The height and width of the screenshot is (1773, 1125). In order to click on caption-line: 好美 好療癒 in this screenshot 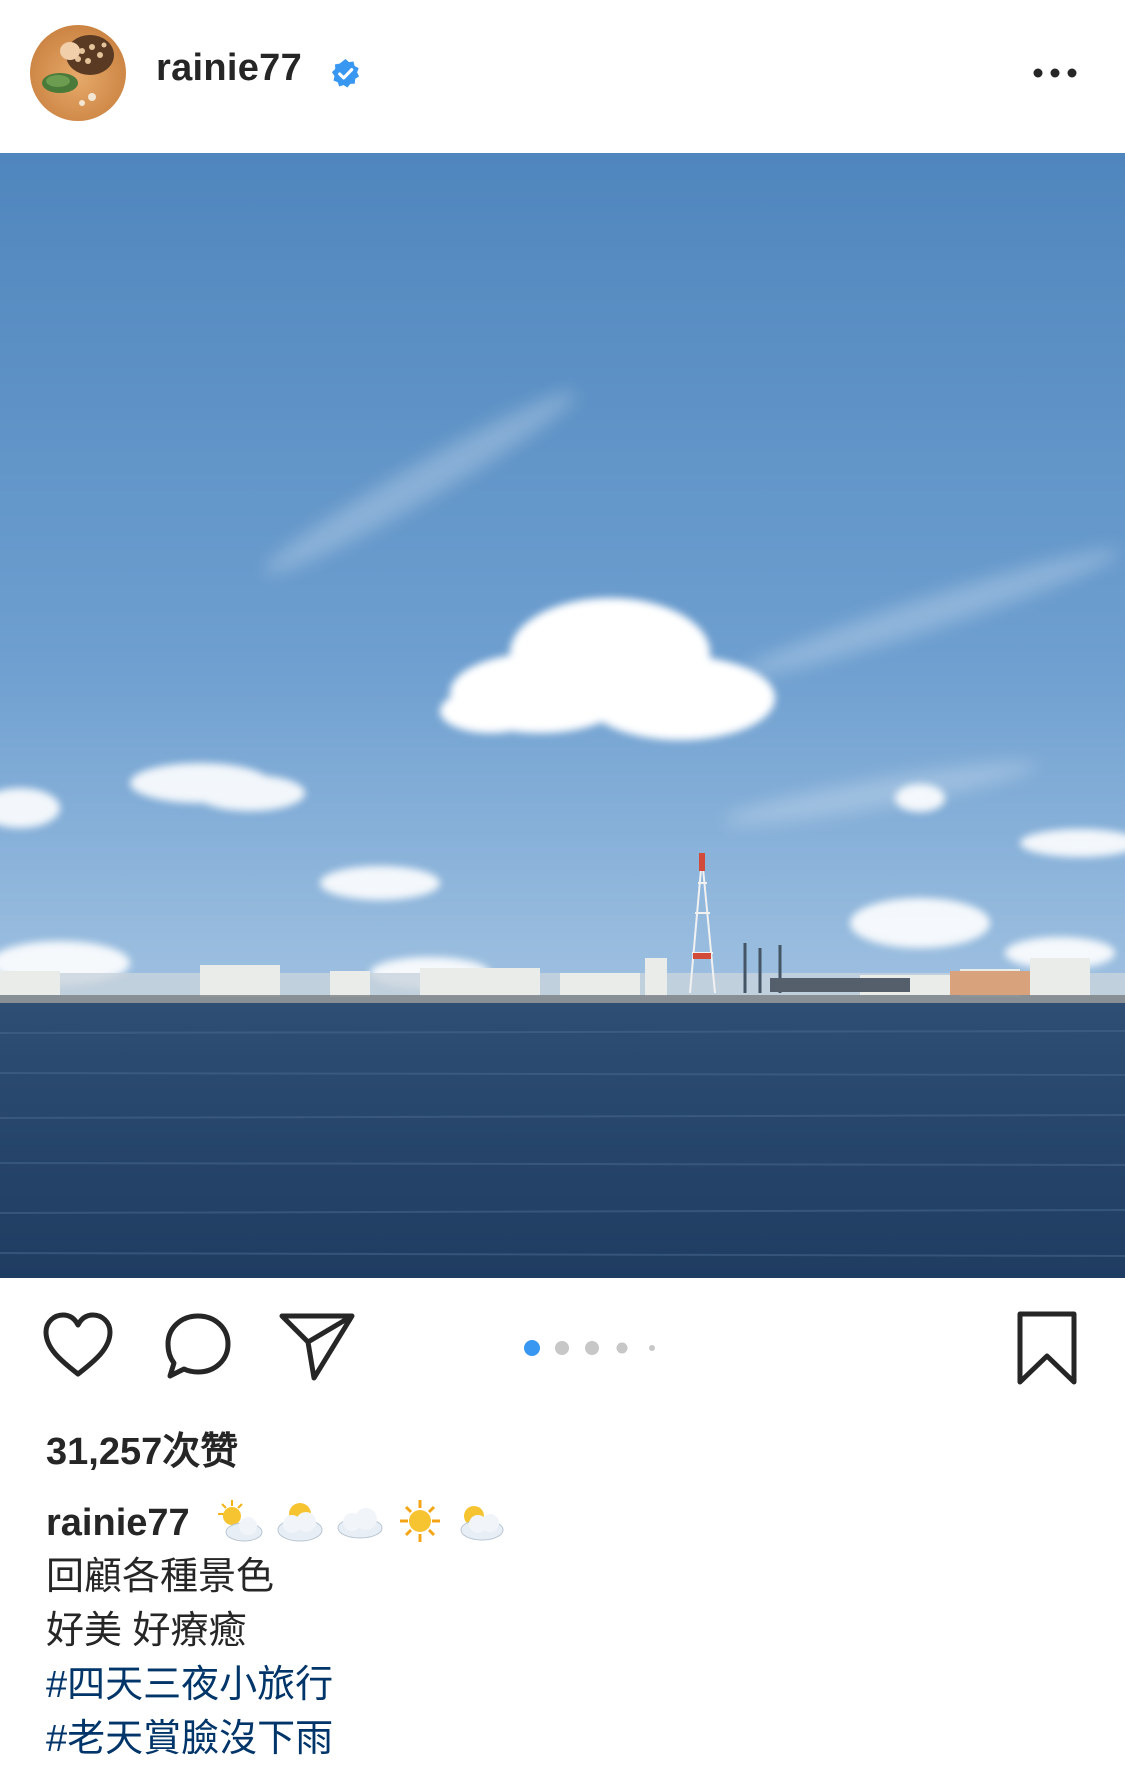, I will do `click(146, 1631)`.